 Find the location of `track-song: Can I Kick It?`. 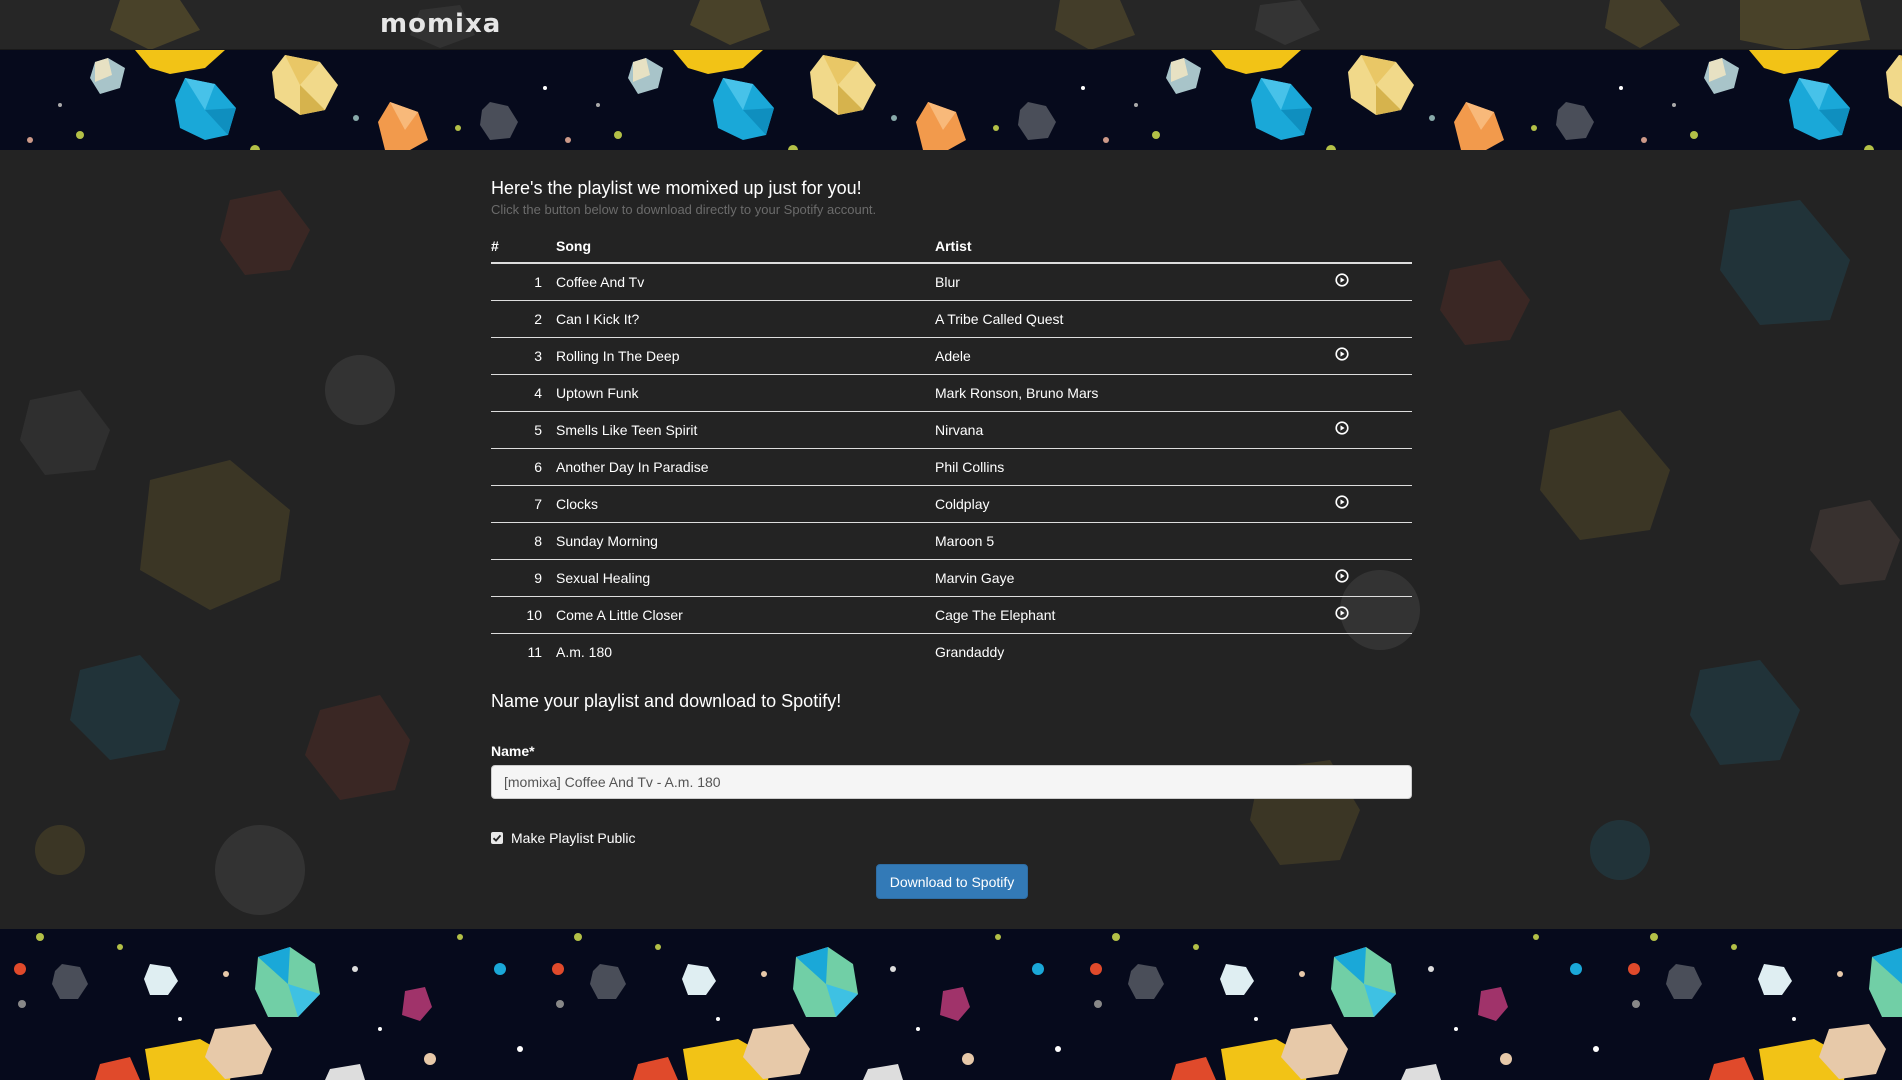

track-song: Can I Kick It? is located at coordinates (745, 318).